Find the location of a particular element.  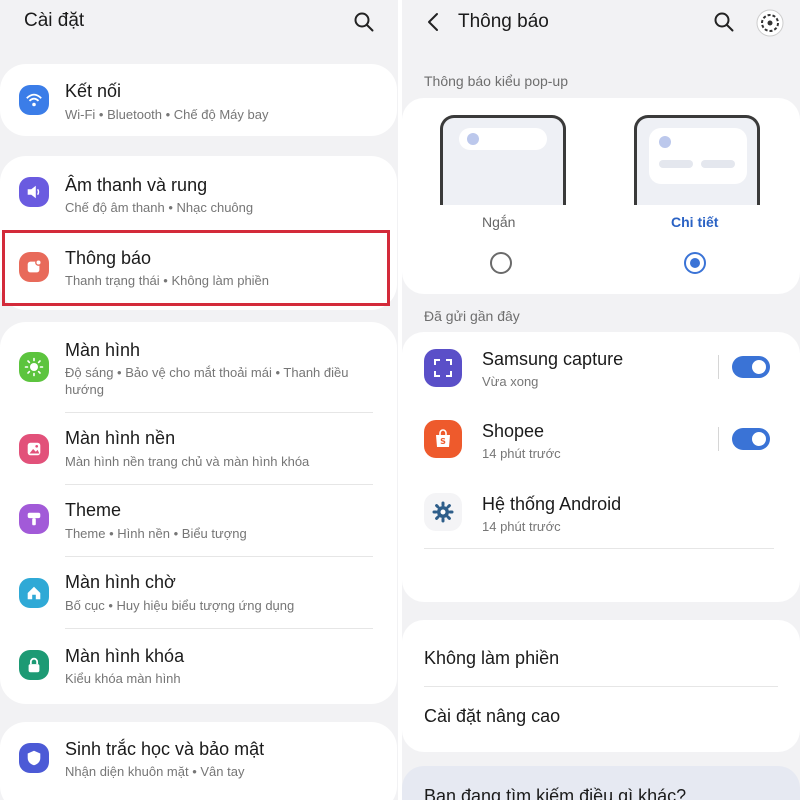

popup-option-detailed-label: Chi tiết is located at coordinates (695, 222).